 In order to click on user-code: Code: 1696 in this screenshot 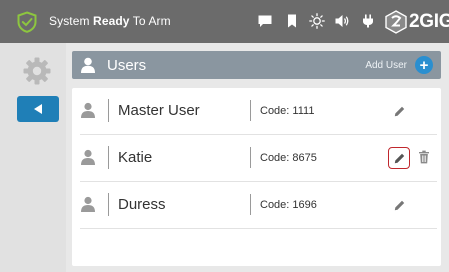, I will do `click(288, 205)`.